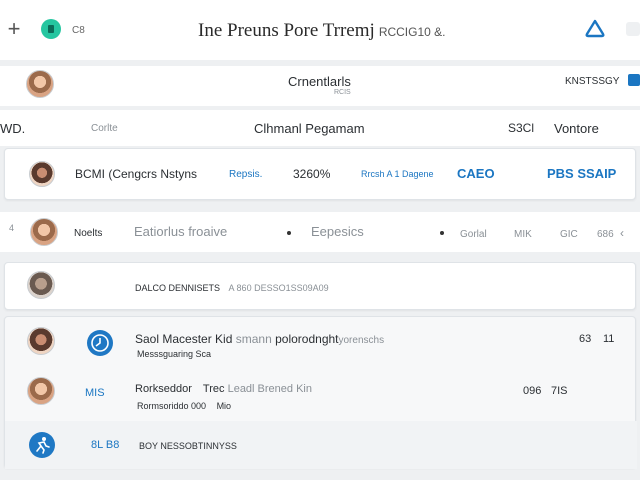 This screenshot has width=640, height=480. What do you see at coordinates (51, 29) in the screenshot?
I see `green-app-icon` at bounding box center [51, 29].